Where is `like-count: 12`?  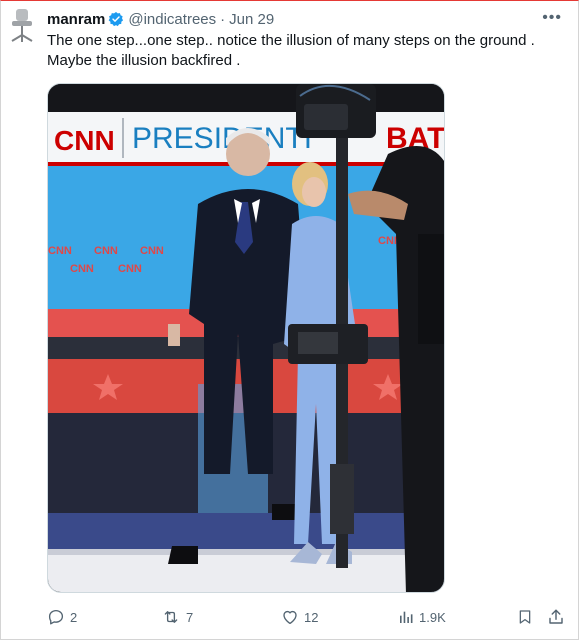 like-count: 12 is located at coordinates (311, 617).